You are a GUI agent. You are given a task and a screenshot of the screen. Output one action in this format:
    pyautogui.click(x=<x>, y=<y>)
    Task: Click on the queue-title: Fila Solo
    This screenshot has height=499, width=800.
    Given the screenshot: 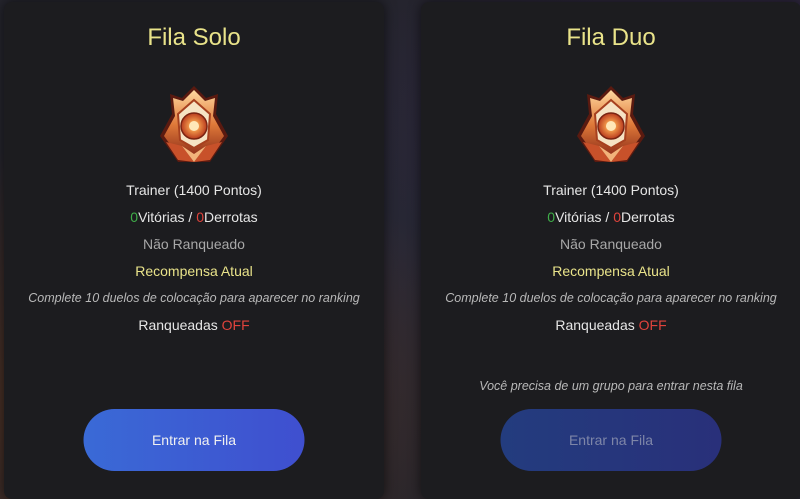 What is the action you would take?
    pyautogui.click(x=194, y=37)
    